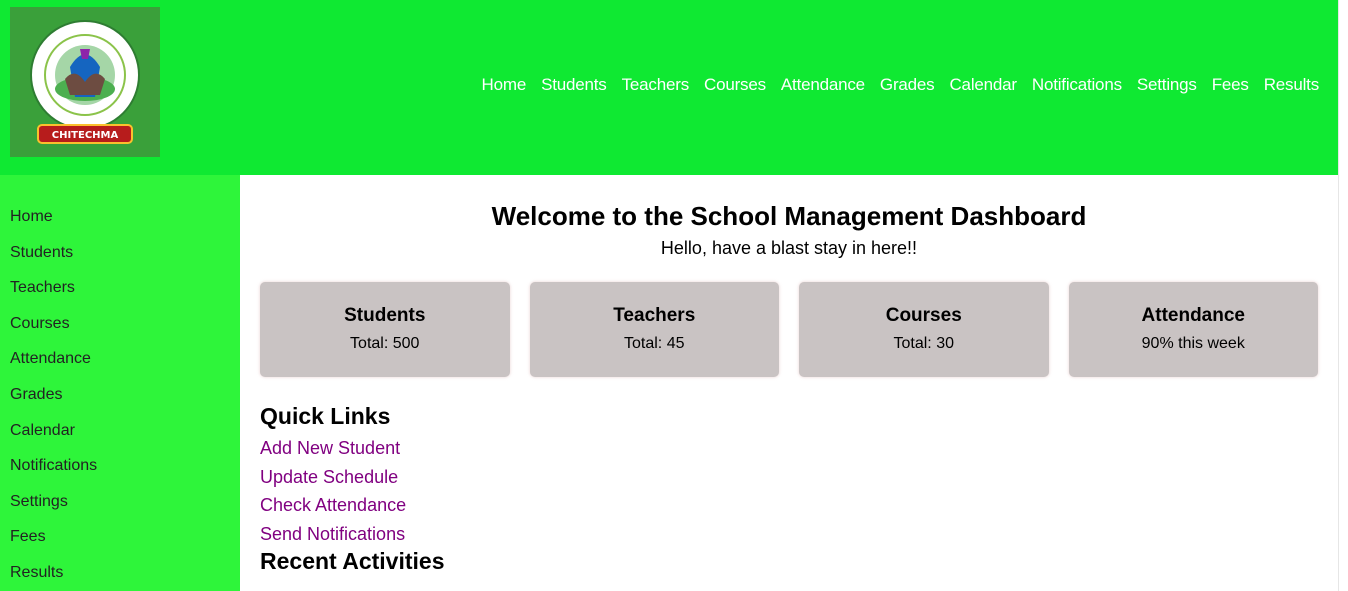  I want to click on quick-link-add-new-student: Add New Student, so click(789, 451).